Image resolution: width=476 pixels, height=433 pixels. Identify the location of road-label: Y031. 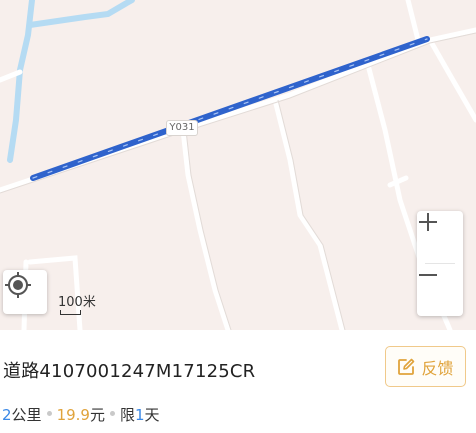
(182, 128).